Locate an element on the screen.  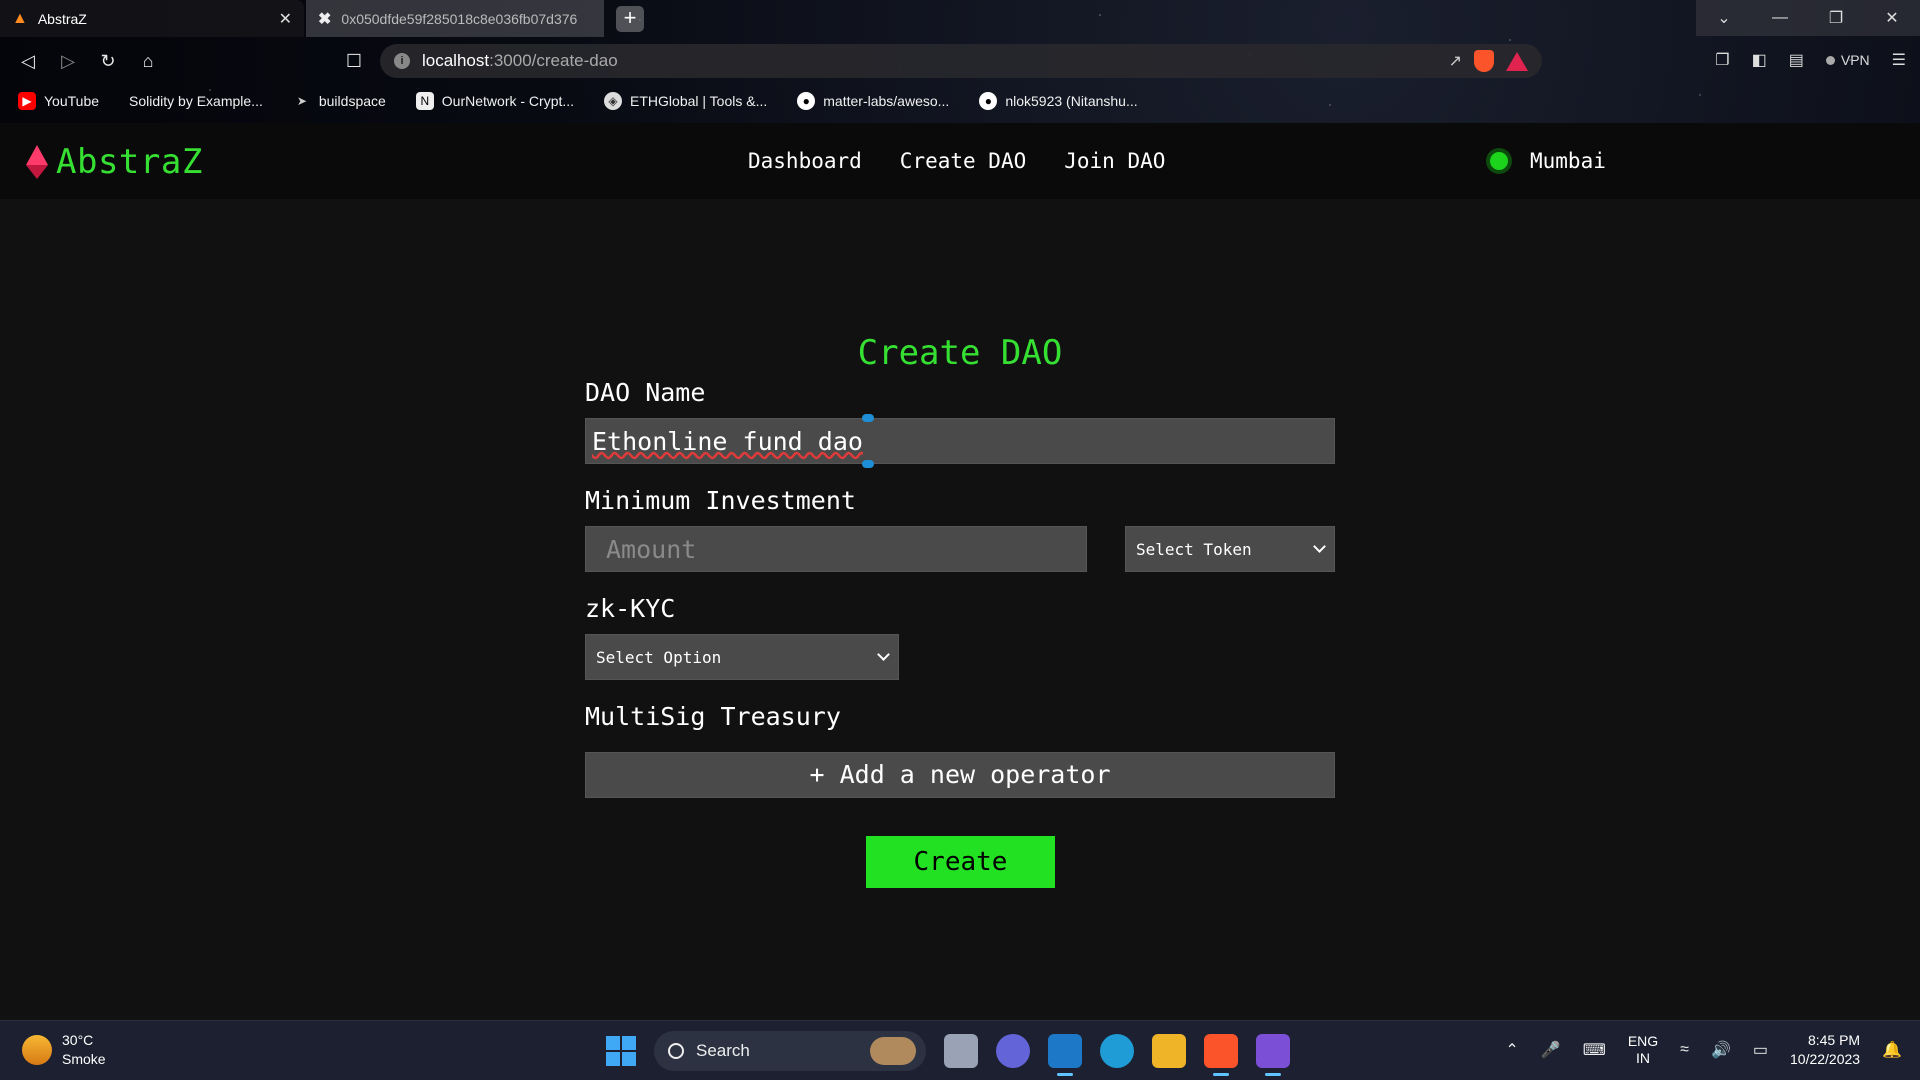
youtube-icon: ▶ is located at coordinates (27, 101).